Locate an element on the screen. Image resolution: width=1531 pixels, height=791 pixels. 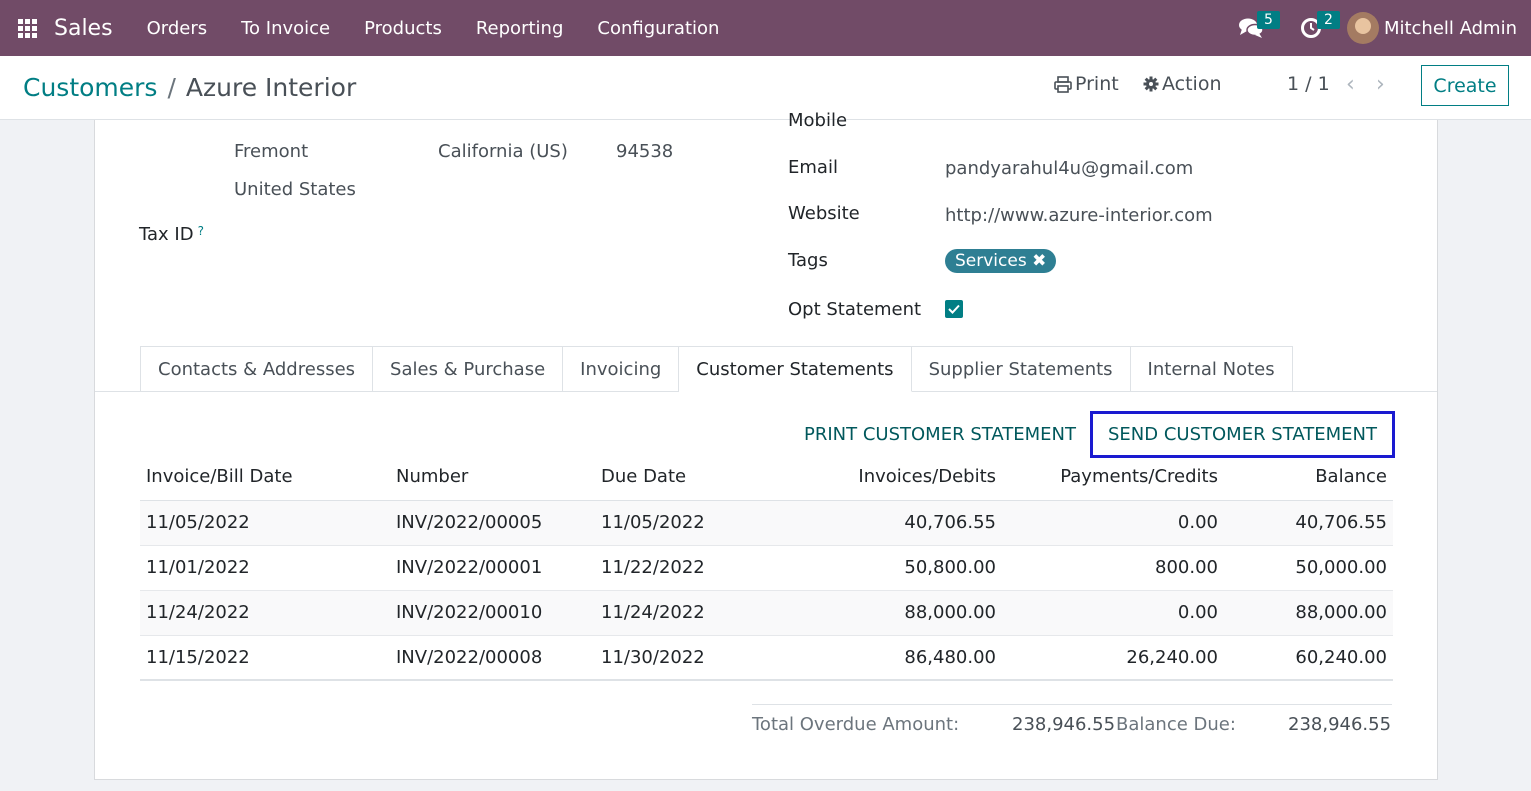
invoice-date-cell: 11/24/2022 is located at coordinates (265, 613).